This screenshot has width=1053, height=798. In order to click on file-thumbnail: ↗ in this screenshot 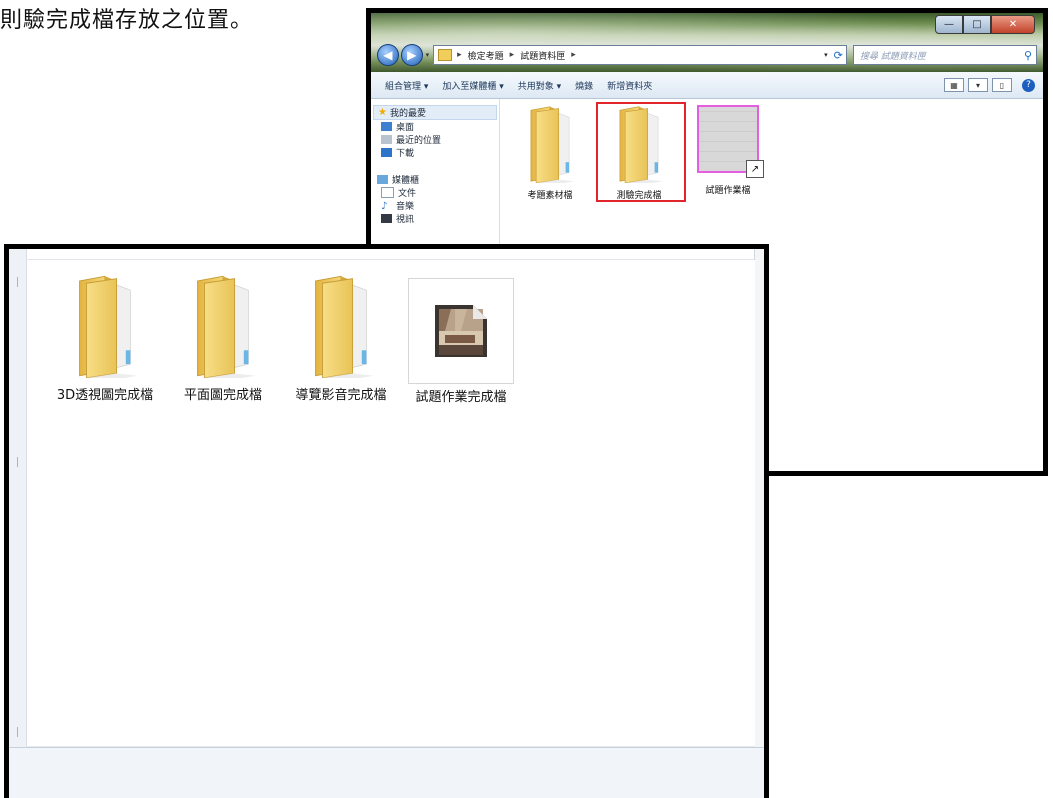, I will do `click(730, 141)`.